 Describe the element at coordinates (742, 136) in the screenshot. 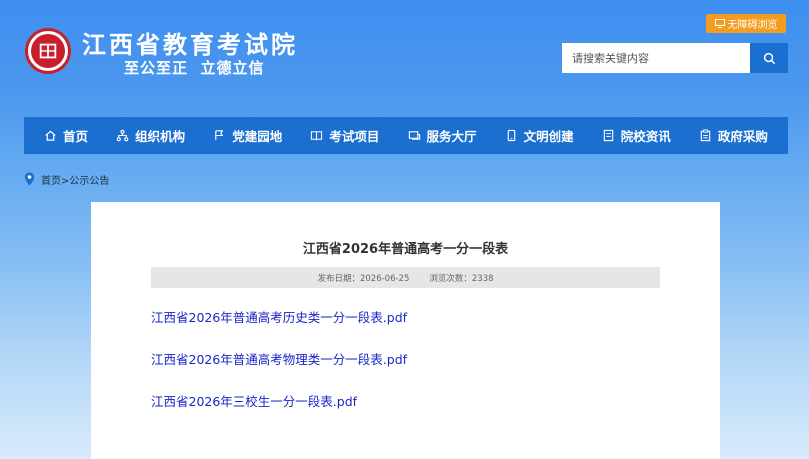

I see `nav-item-label: 政府采购` at that location.